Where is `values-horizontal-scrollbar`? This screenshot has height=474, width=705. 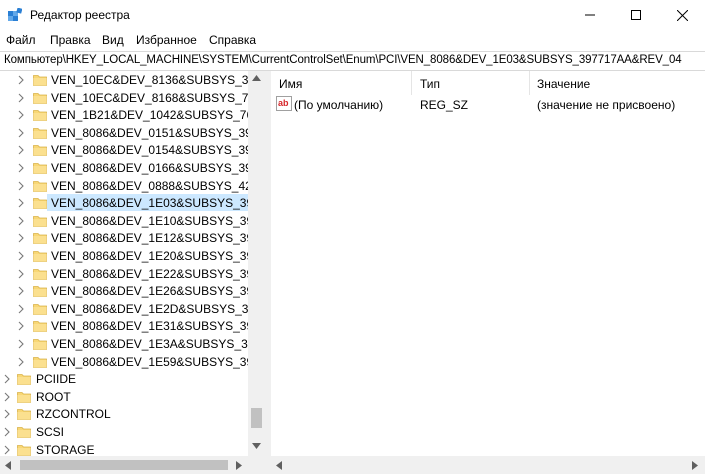
values-horizontal-scrollbar is located at coordinates (488, 465).